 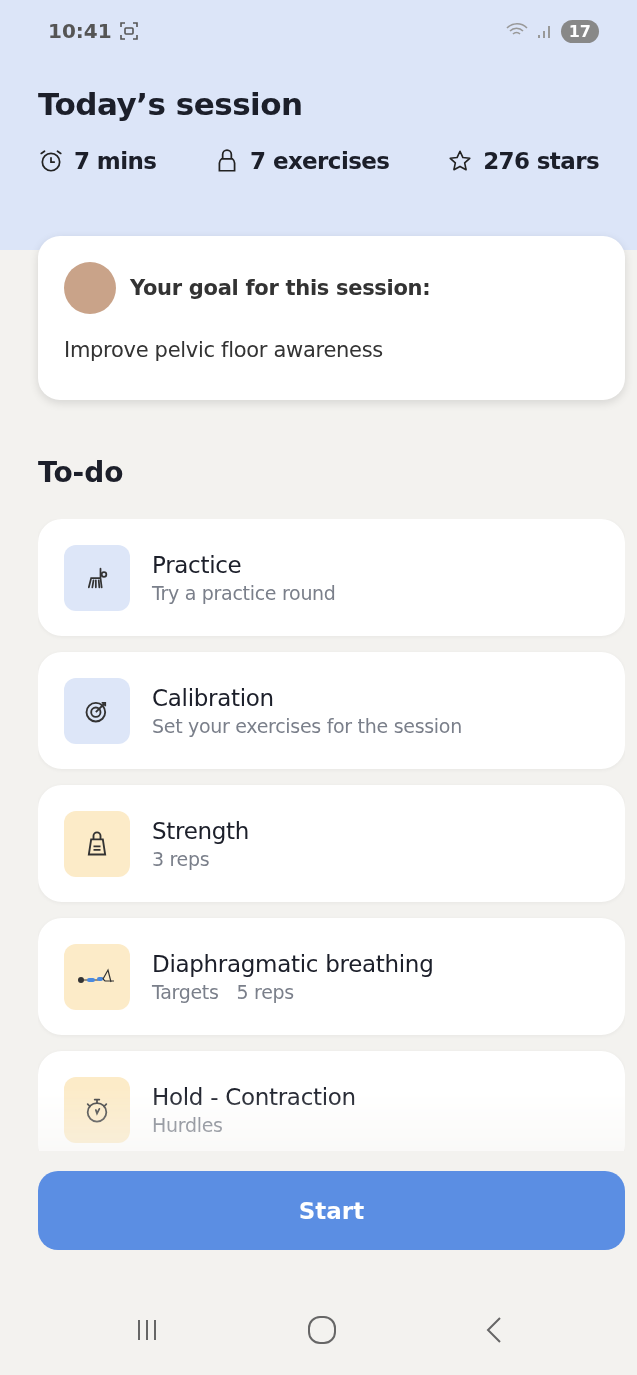 I want to click on goal-text: Improve pelvic floor awareness, so click(x=224, y=350).